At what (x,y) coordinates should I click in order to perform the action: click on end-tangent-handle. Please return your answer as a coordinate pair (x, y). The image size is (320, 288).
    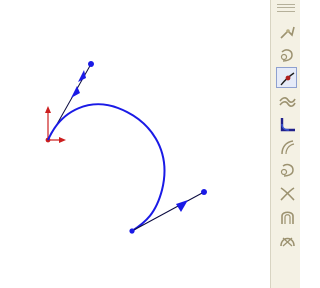
    Looking at the image, I should click on (168, 211).